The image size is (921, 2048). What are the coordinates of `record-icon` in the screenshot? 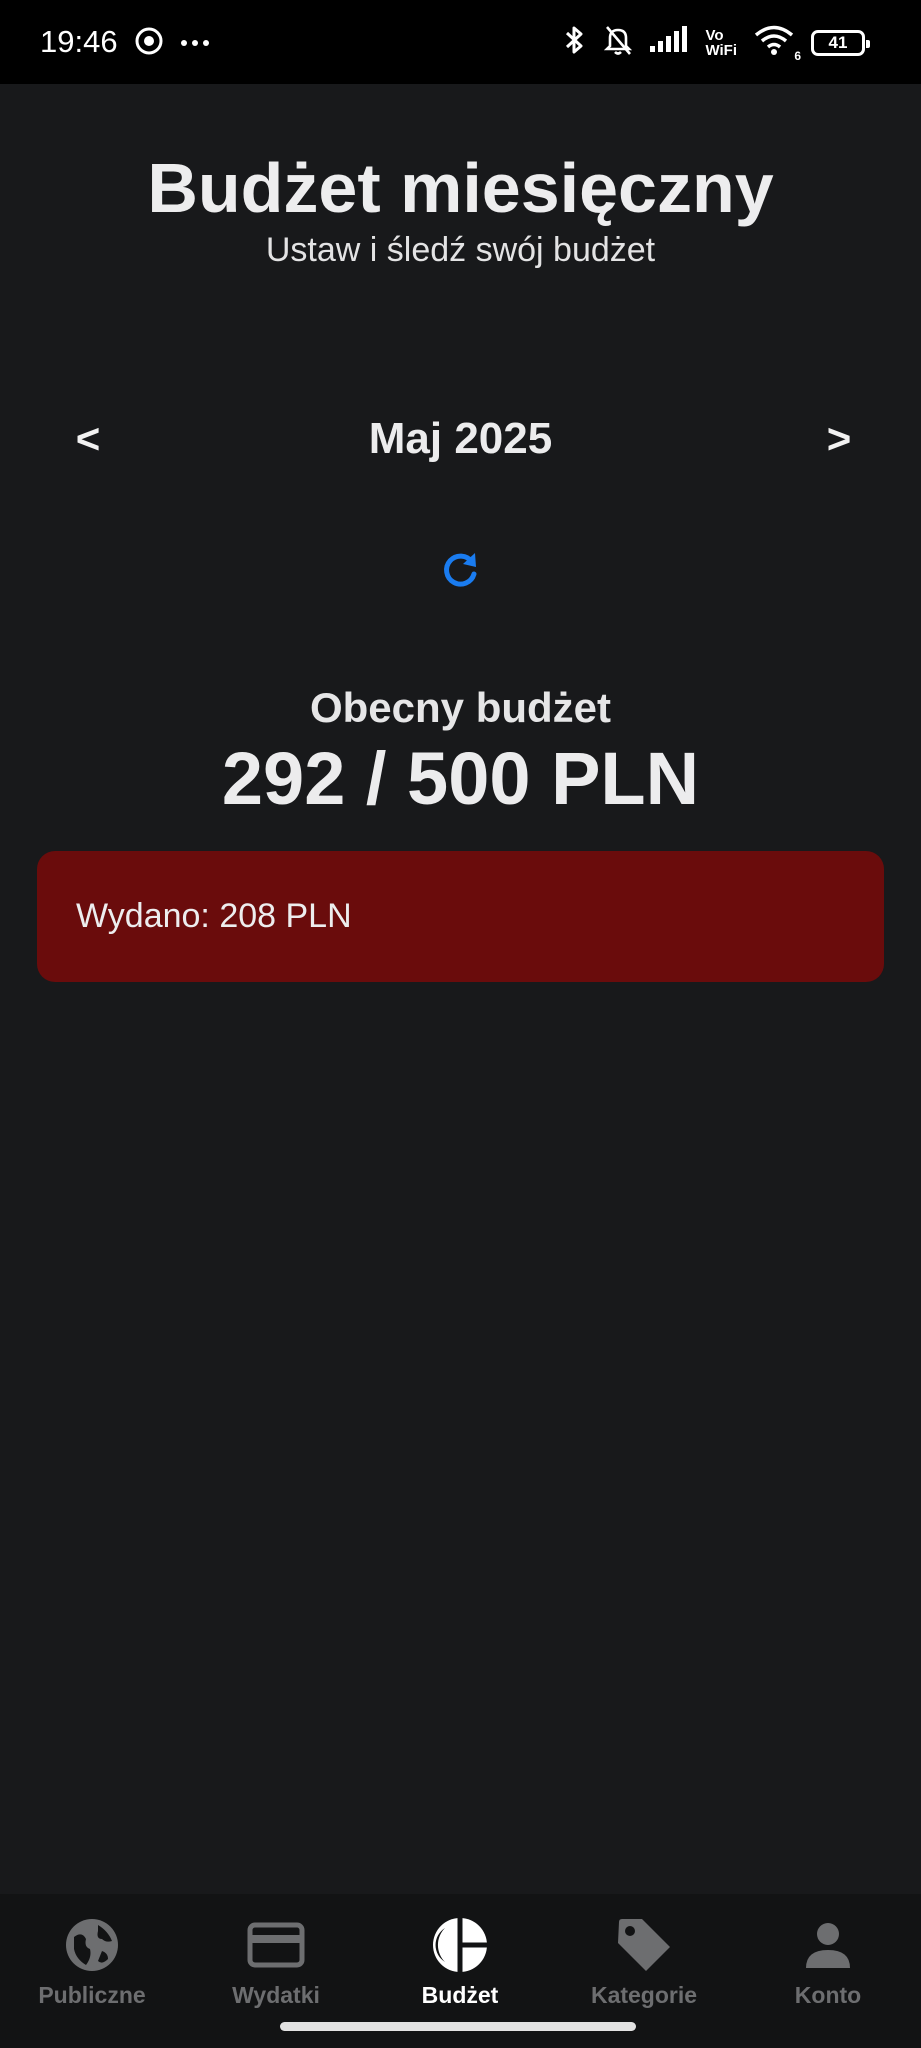 It's located at (149, 43).